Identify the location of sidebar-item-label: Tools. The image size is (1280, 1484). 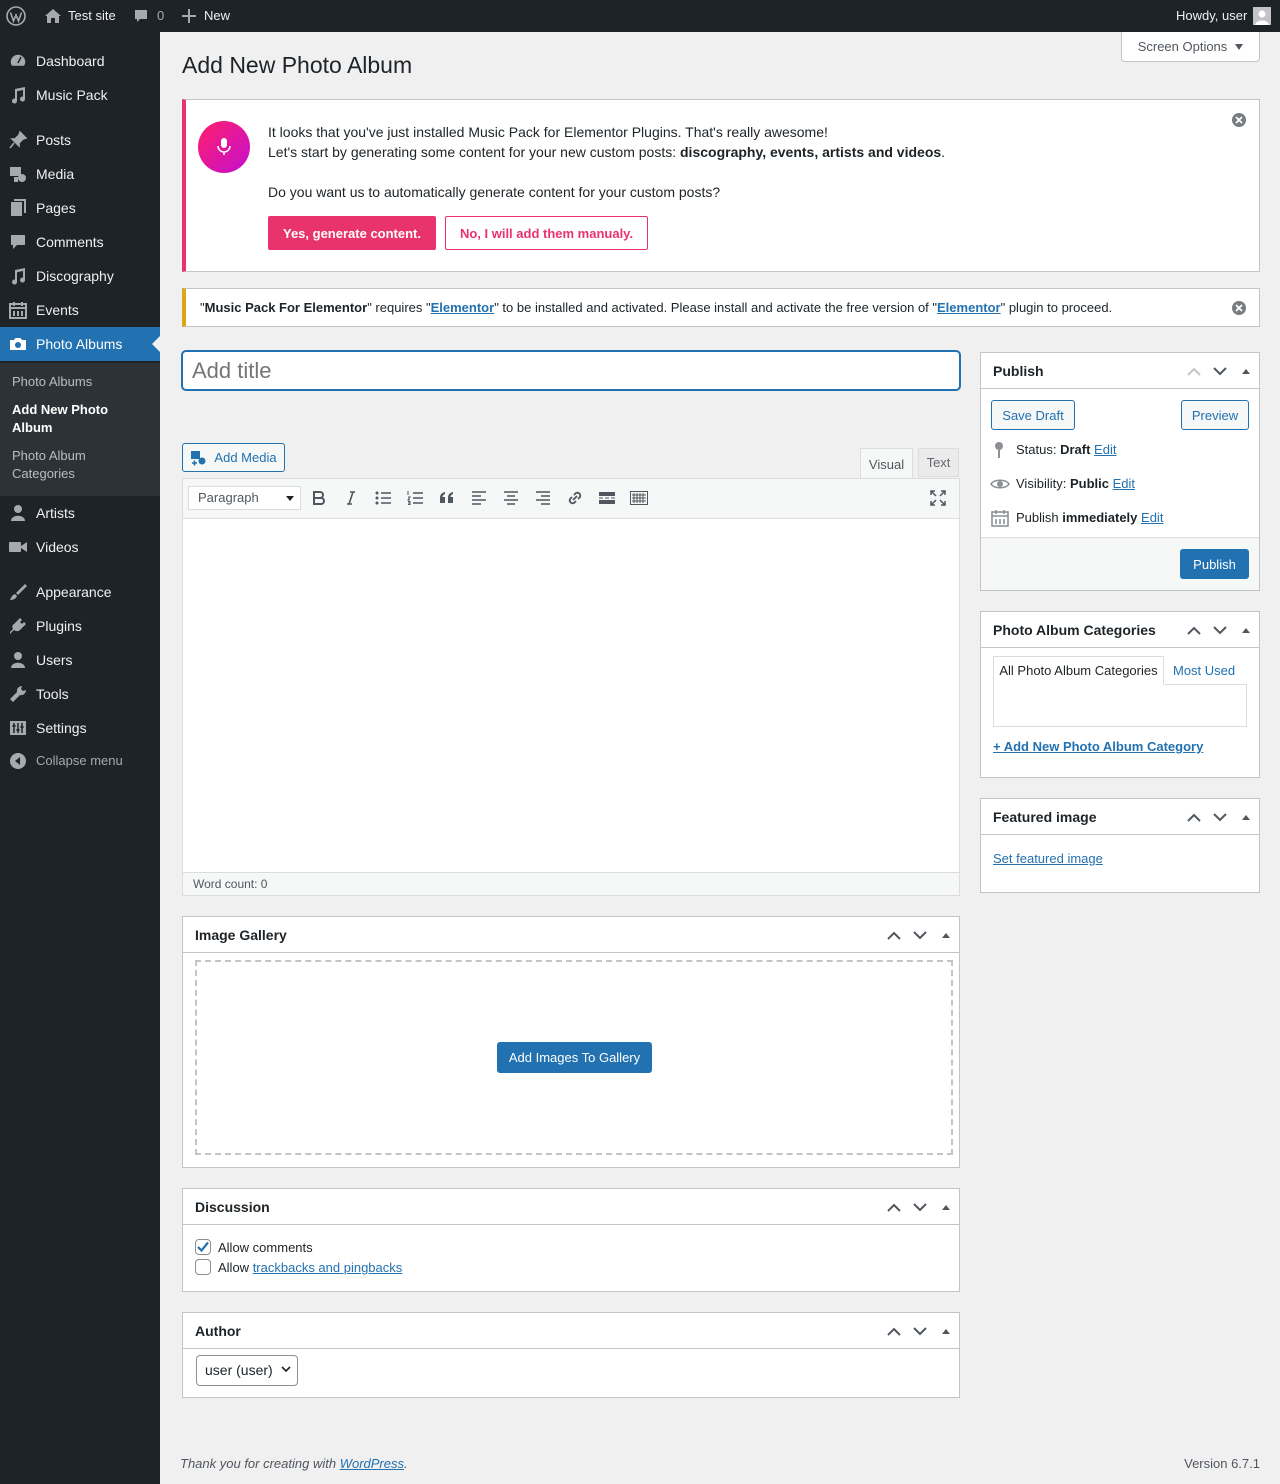
(52, 694).